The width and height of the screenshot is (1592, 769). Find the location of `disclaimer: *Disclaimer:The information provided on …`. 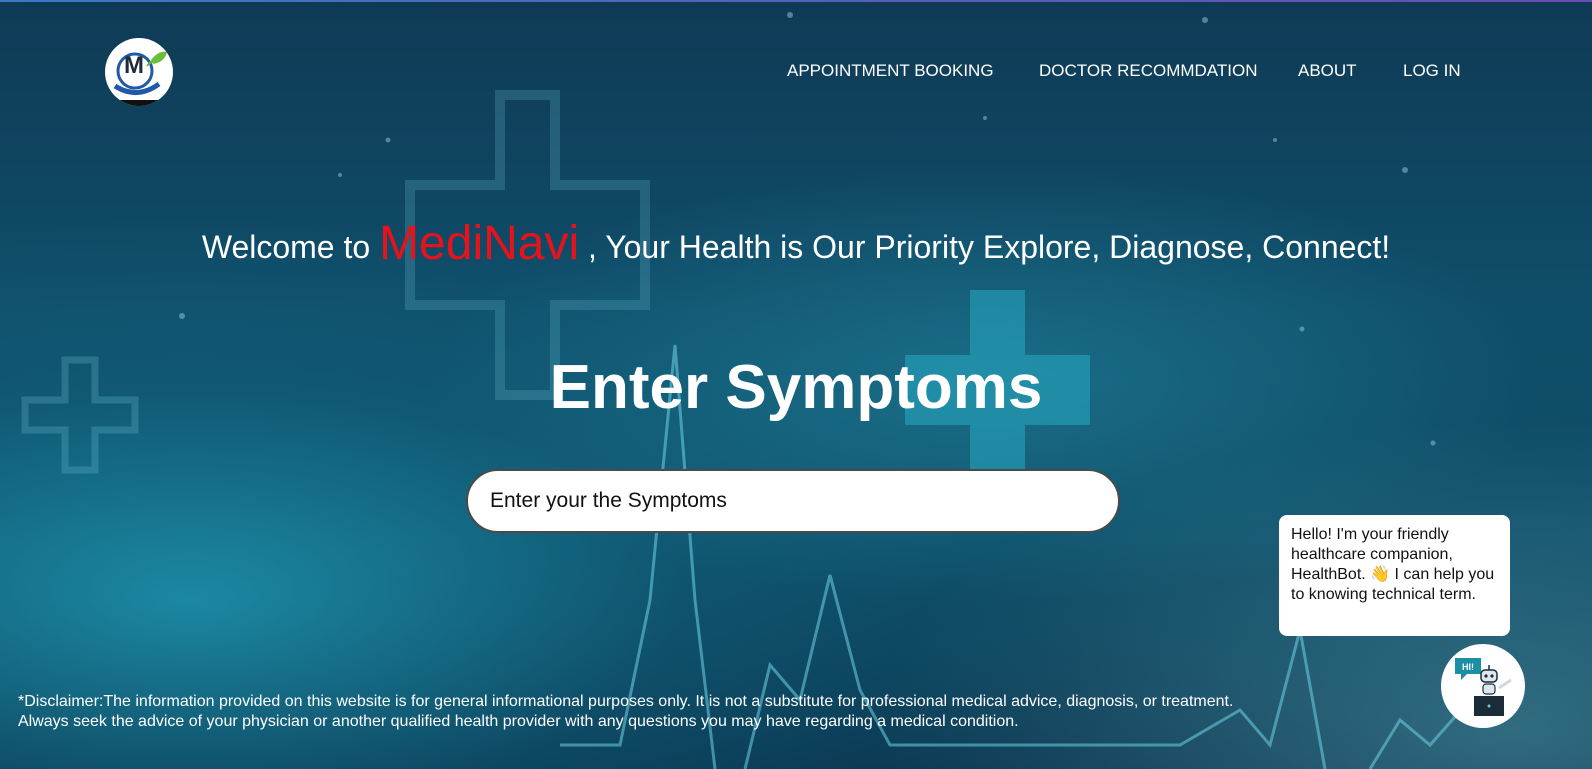

disclaimer: *Disclaimer:The information provided on … is located at coordinates (718, 712).